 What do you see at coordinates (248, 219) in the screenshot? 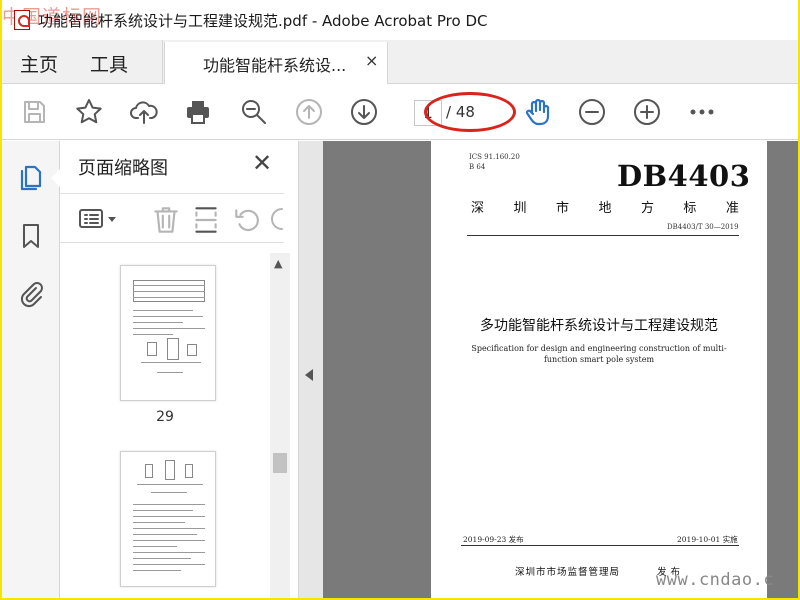
I see `rotate-ccw-icon` at bounding box center [248, 219].